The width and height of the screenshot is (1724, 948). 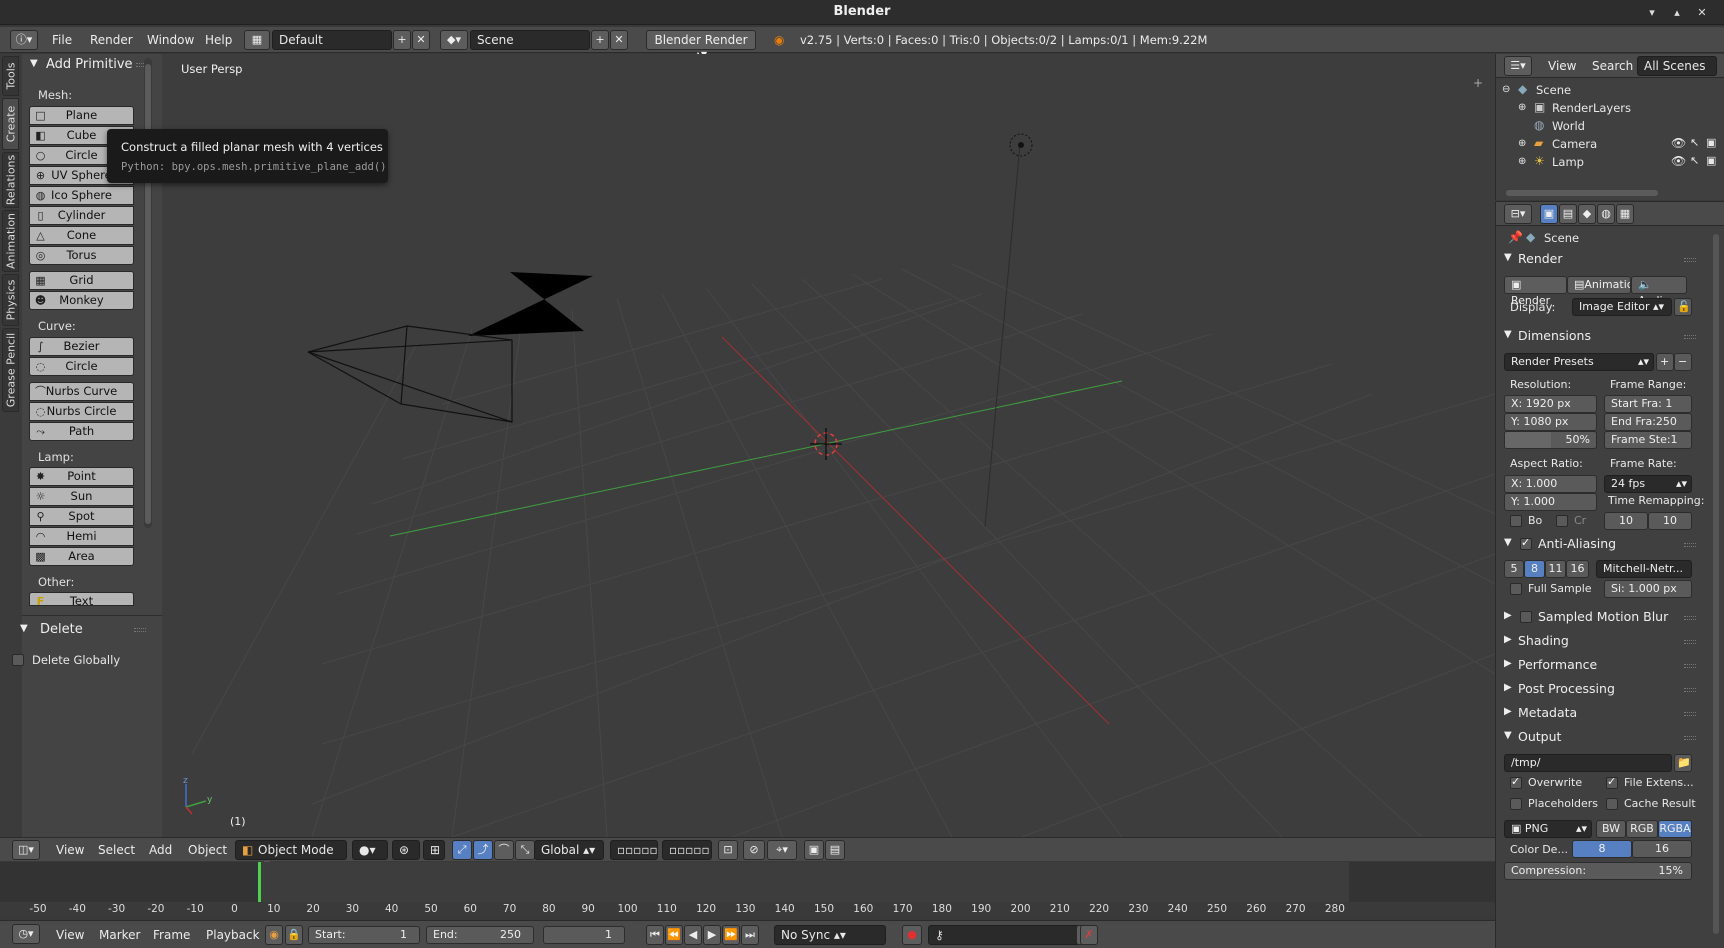 I want to click on scene-context-icon: ◆, so click(x=1587, y=214).